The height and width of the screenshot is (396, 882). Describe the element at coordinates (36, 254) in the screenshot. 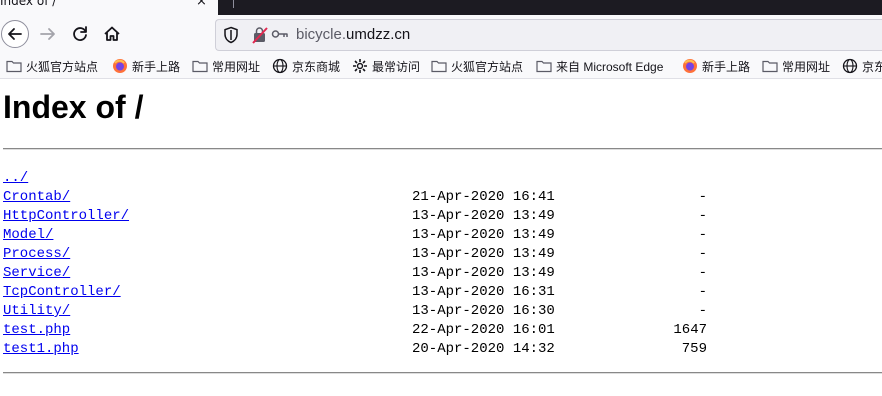

I see `entry-link: Process/` at that location.